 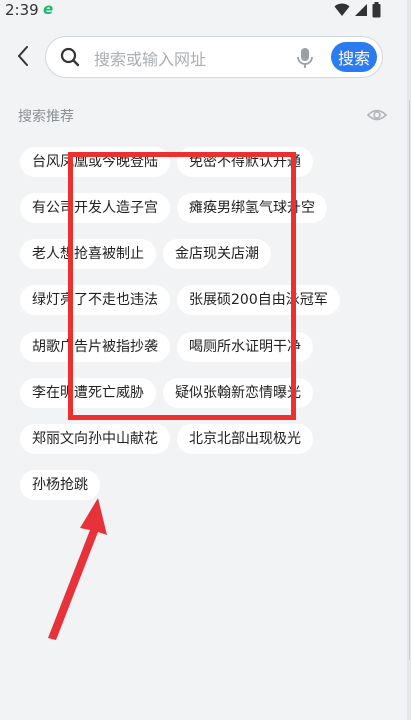 I want to click on search-bar: 搜索, so click(x=214, y=57).